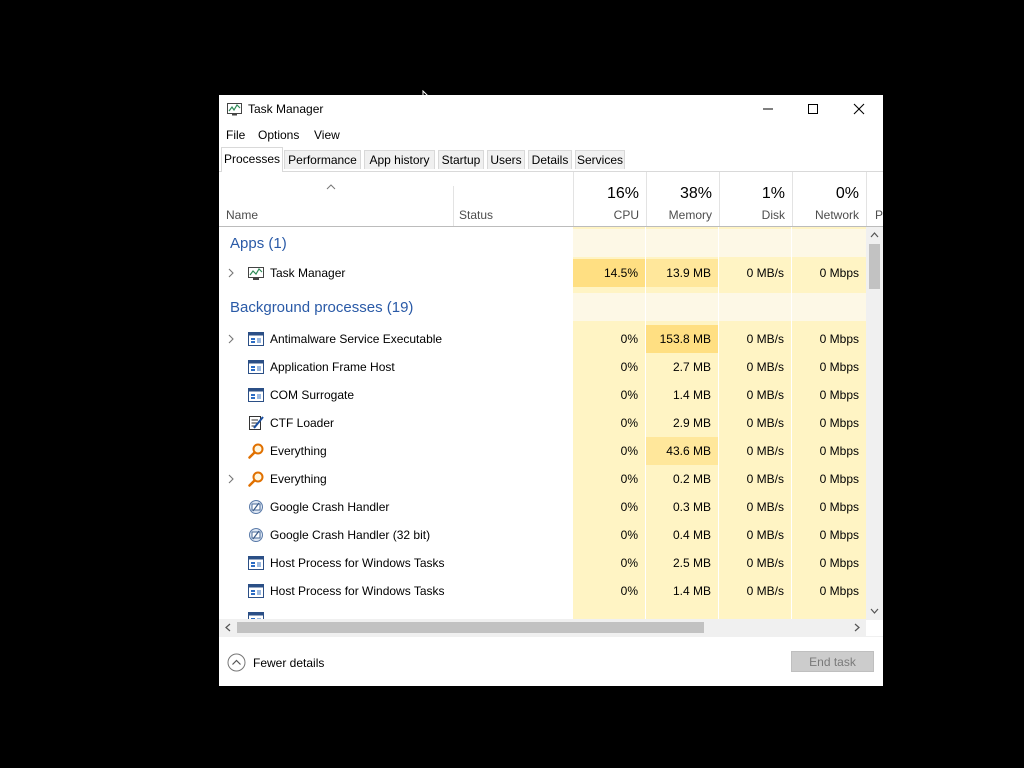  What do you see at coordinates (228, 627) in the screenshot?
I see `scroll-left-icon` at bounding box center [228, 627].